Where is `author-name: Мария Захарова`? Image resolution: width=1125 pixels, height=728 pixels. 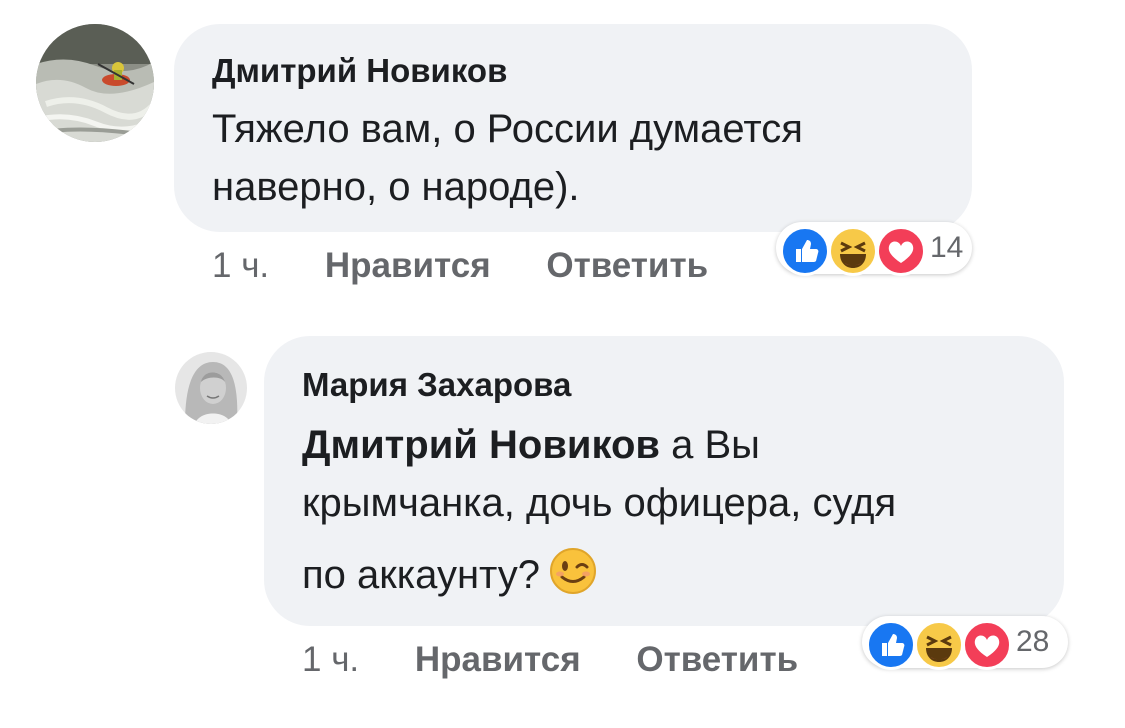
author-name: Мария Захарова is located at coordinates (436, 385).